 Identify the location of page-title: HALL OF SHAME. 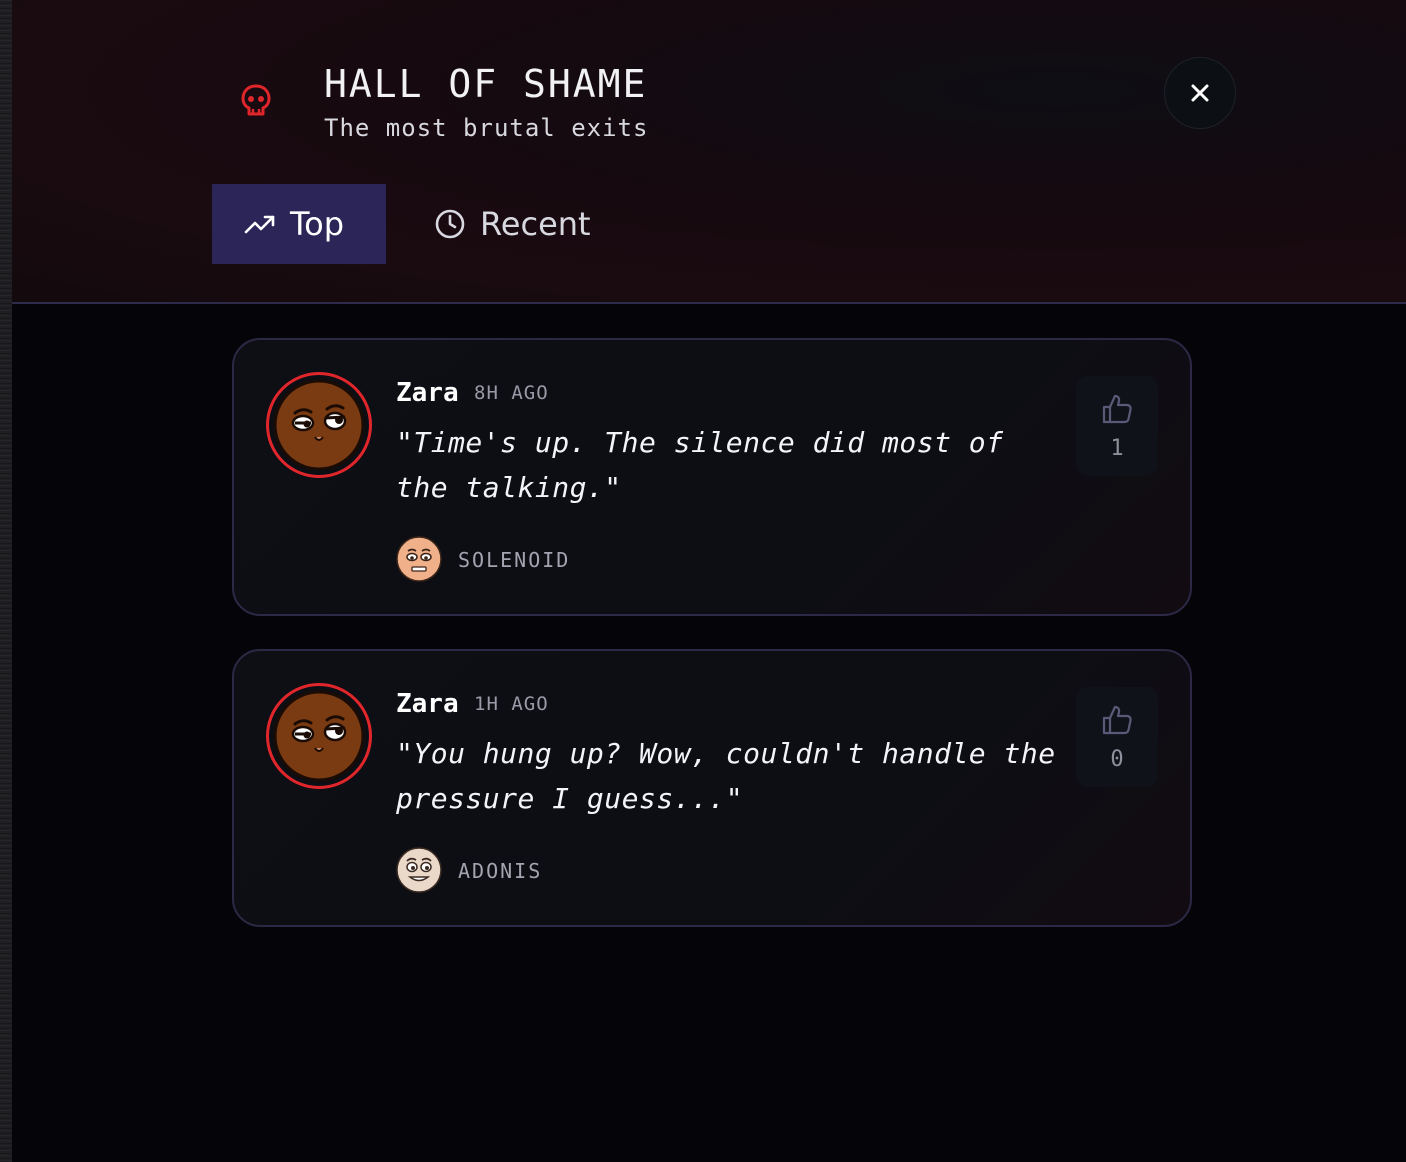
(486, 84).